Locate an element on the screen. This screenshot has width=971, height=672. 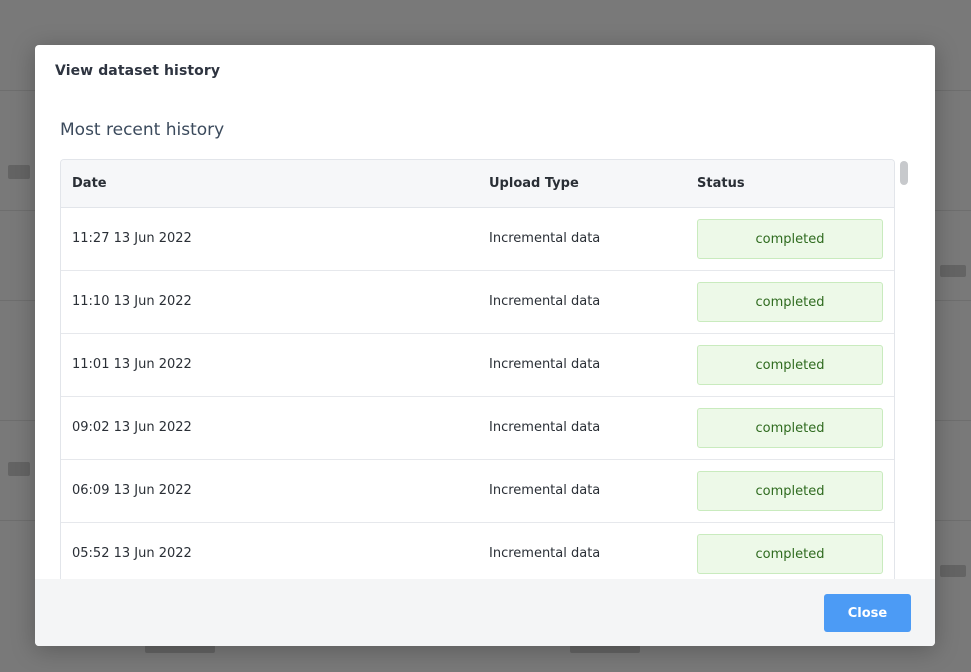
cell-date: 11:27 13 Jun 2022 is located at coordinates (269, 239).